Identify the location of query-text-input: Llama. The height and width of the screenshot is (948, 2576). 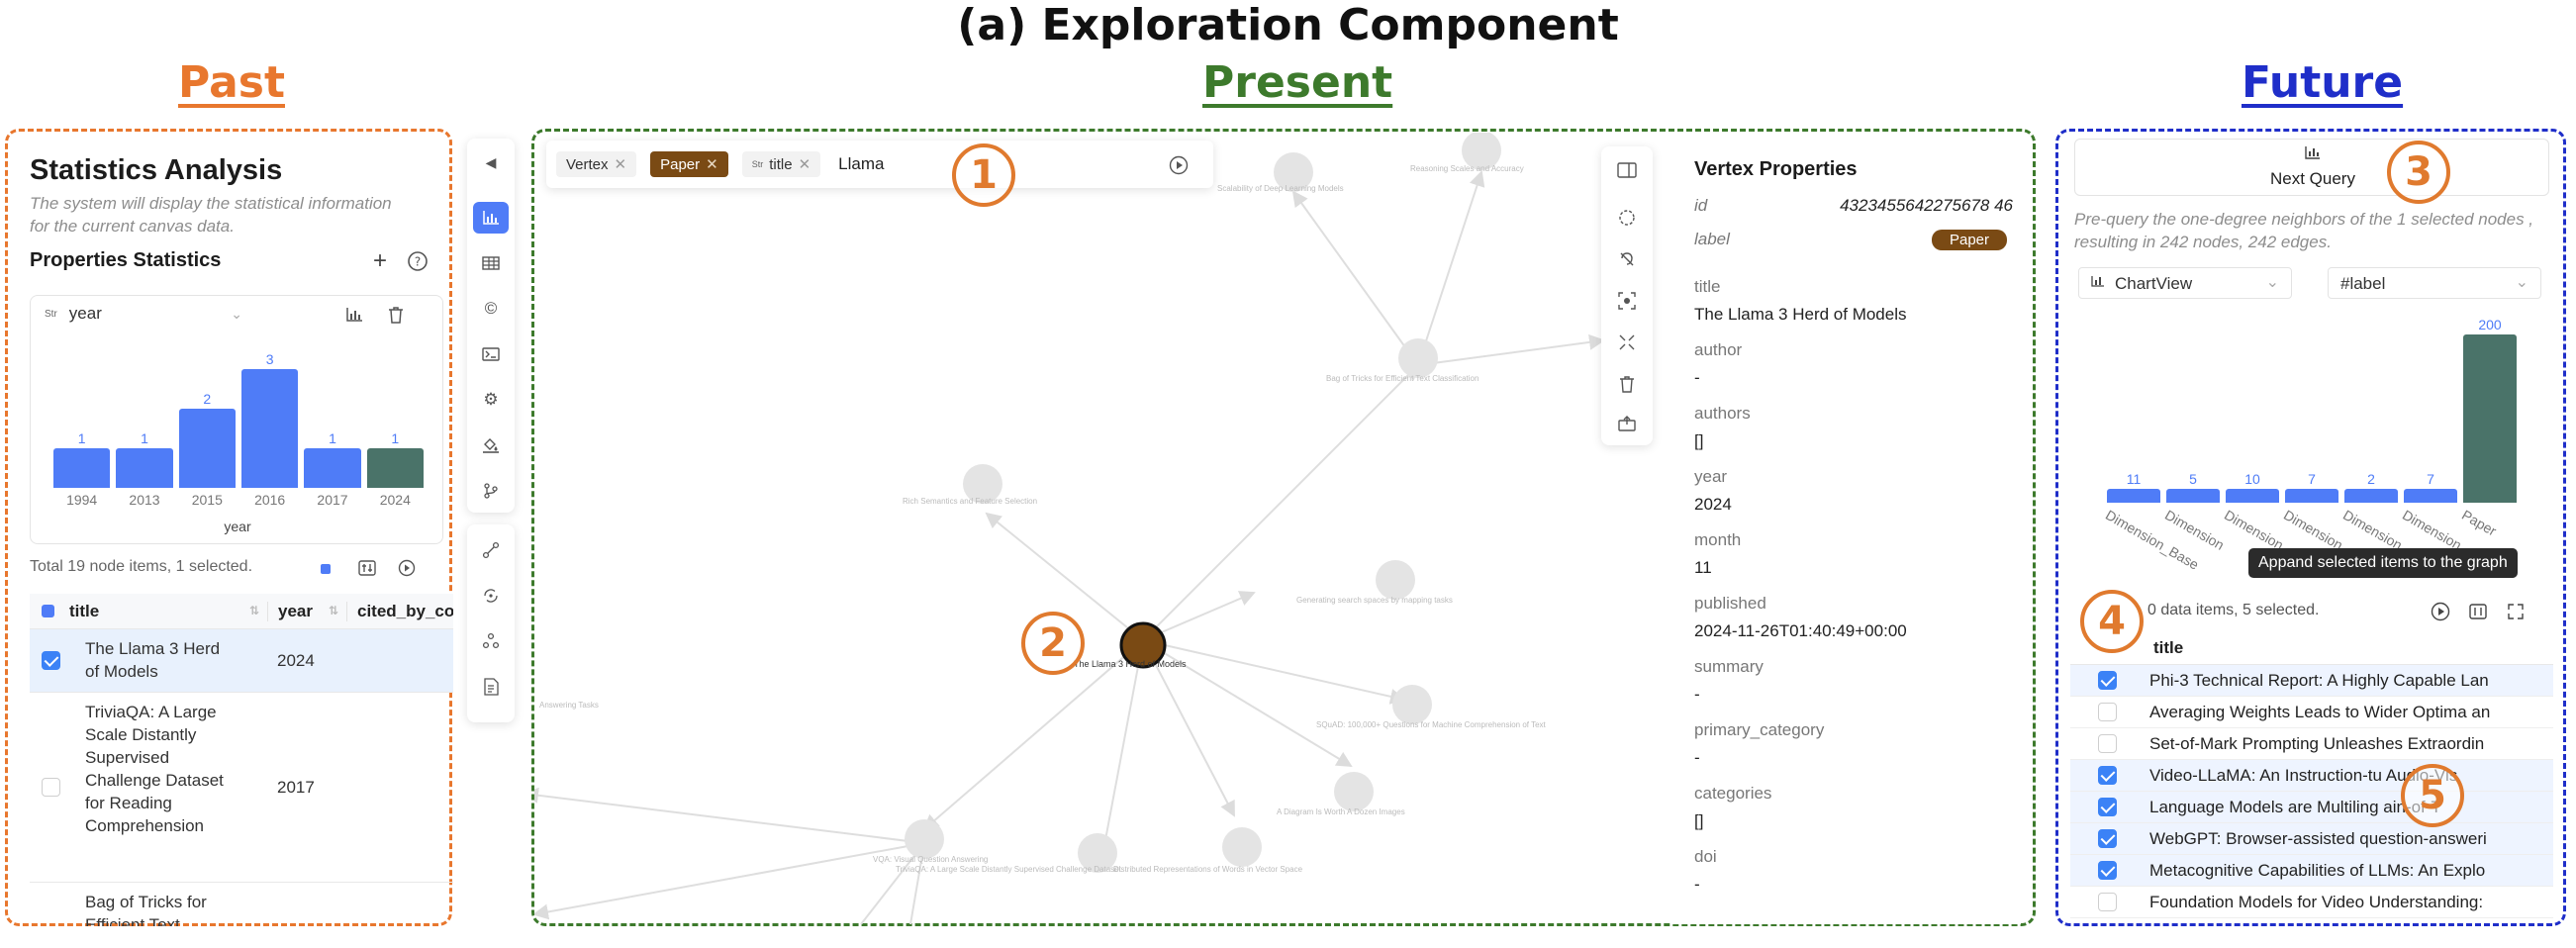
(861, 164).